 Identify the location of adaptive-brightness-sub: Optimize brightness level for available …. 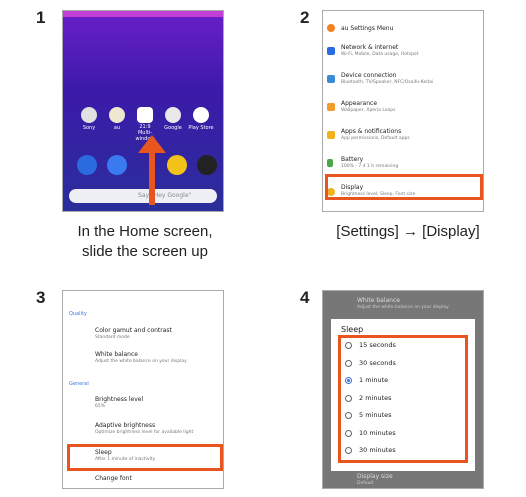
(144, 432).